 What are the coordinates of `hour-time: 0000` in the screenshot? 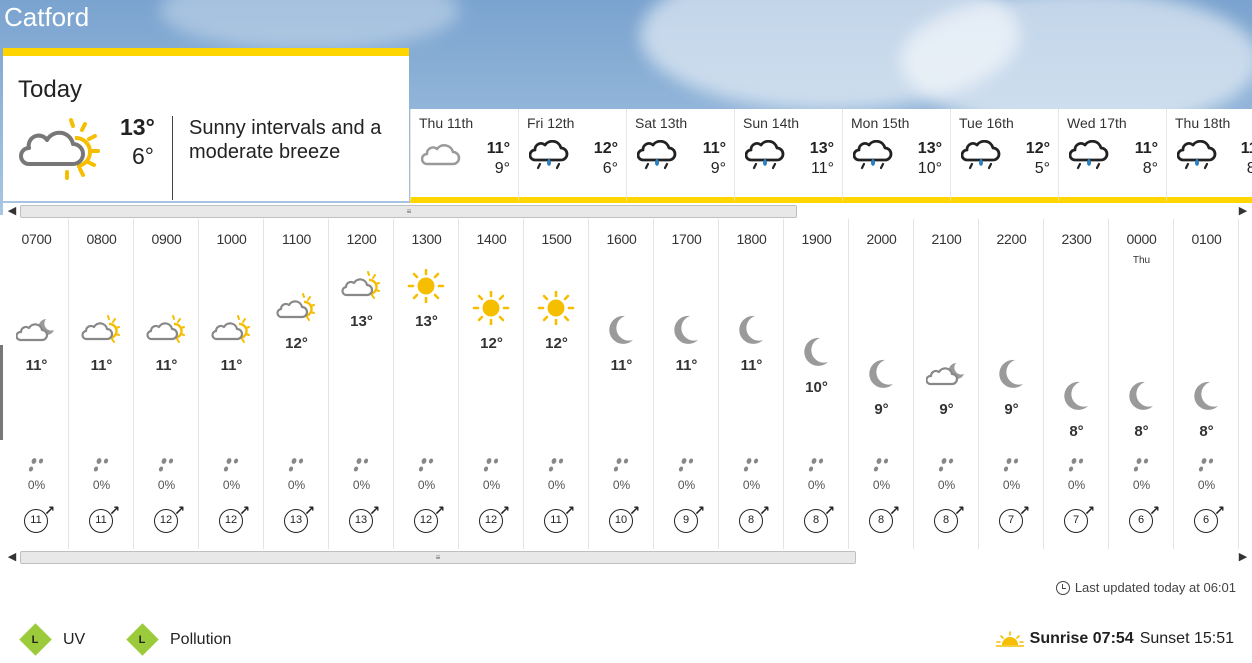 It's located at (1141, 239).